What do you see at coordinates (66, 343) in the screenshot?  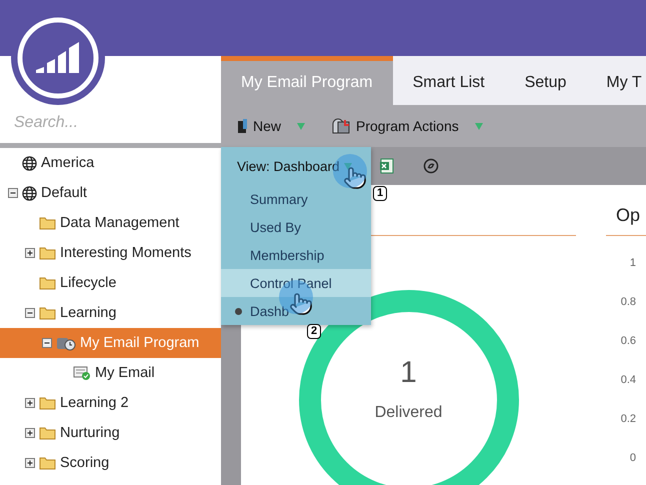 I see `program-icon` at bounding box center [66, 343].